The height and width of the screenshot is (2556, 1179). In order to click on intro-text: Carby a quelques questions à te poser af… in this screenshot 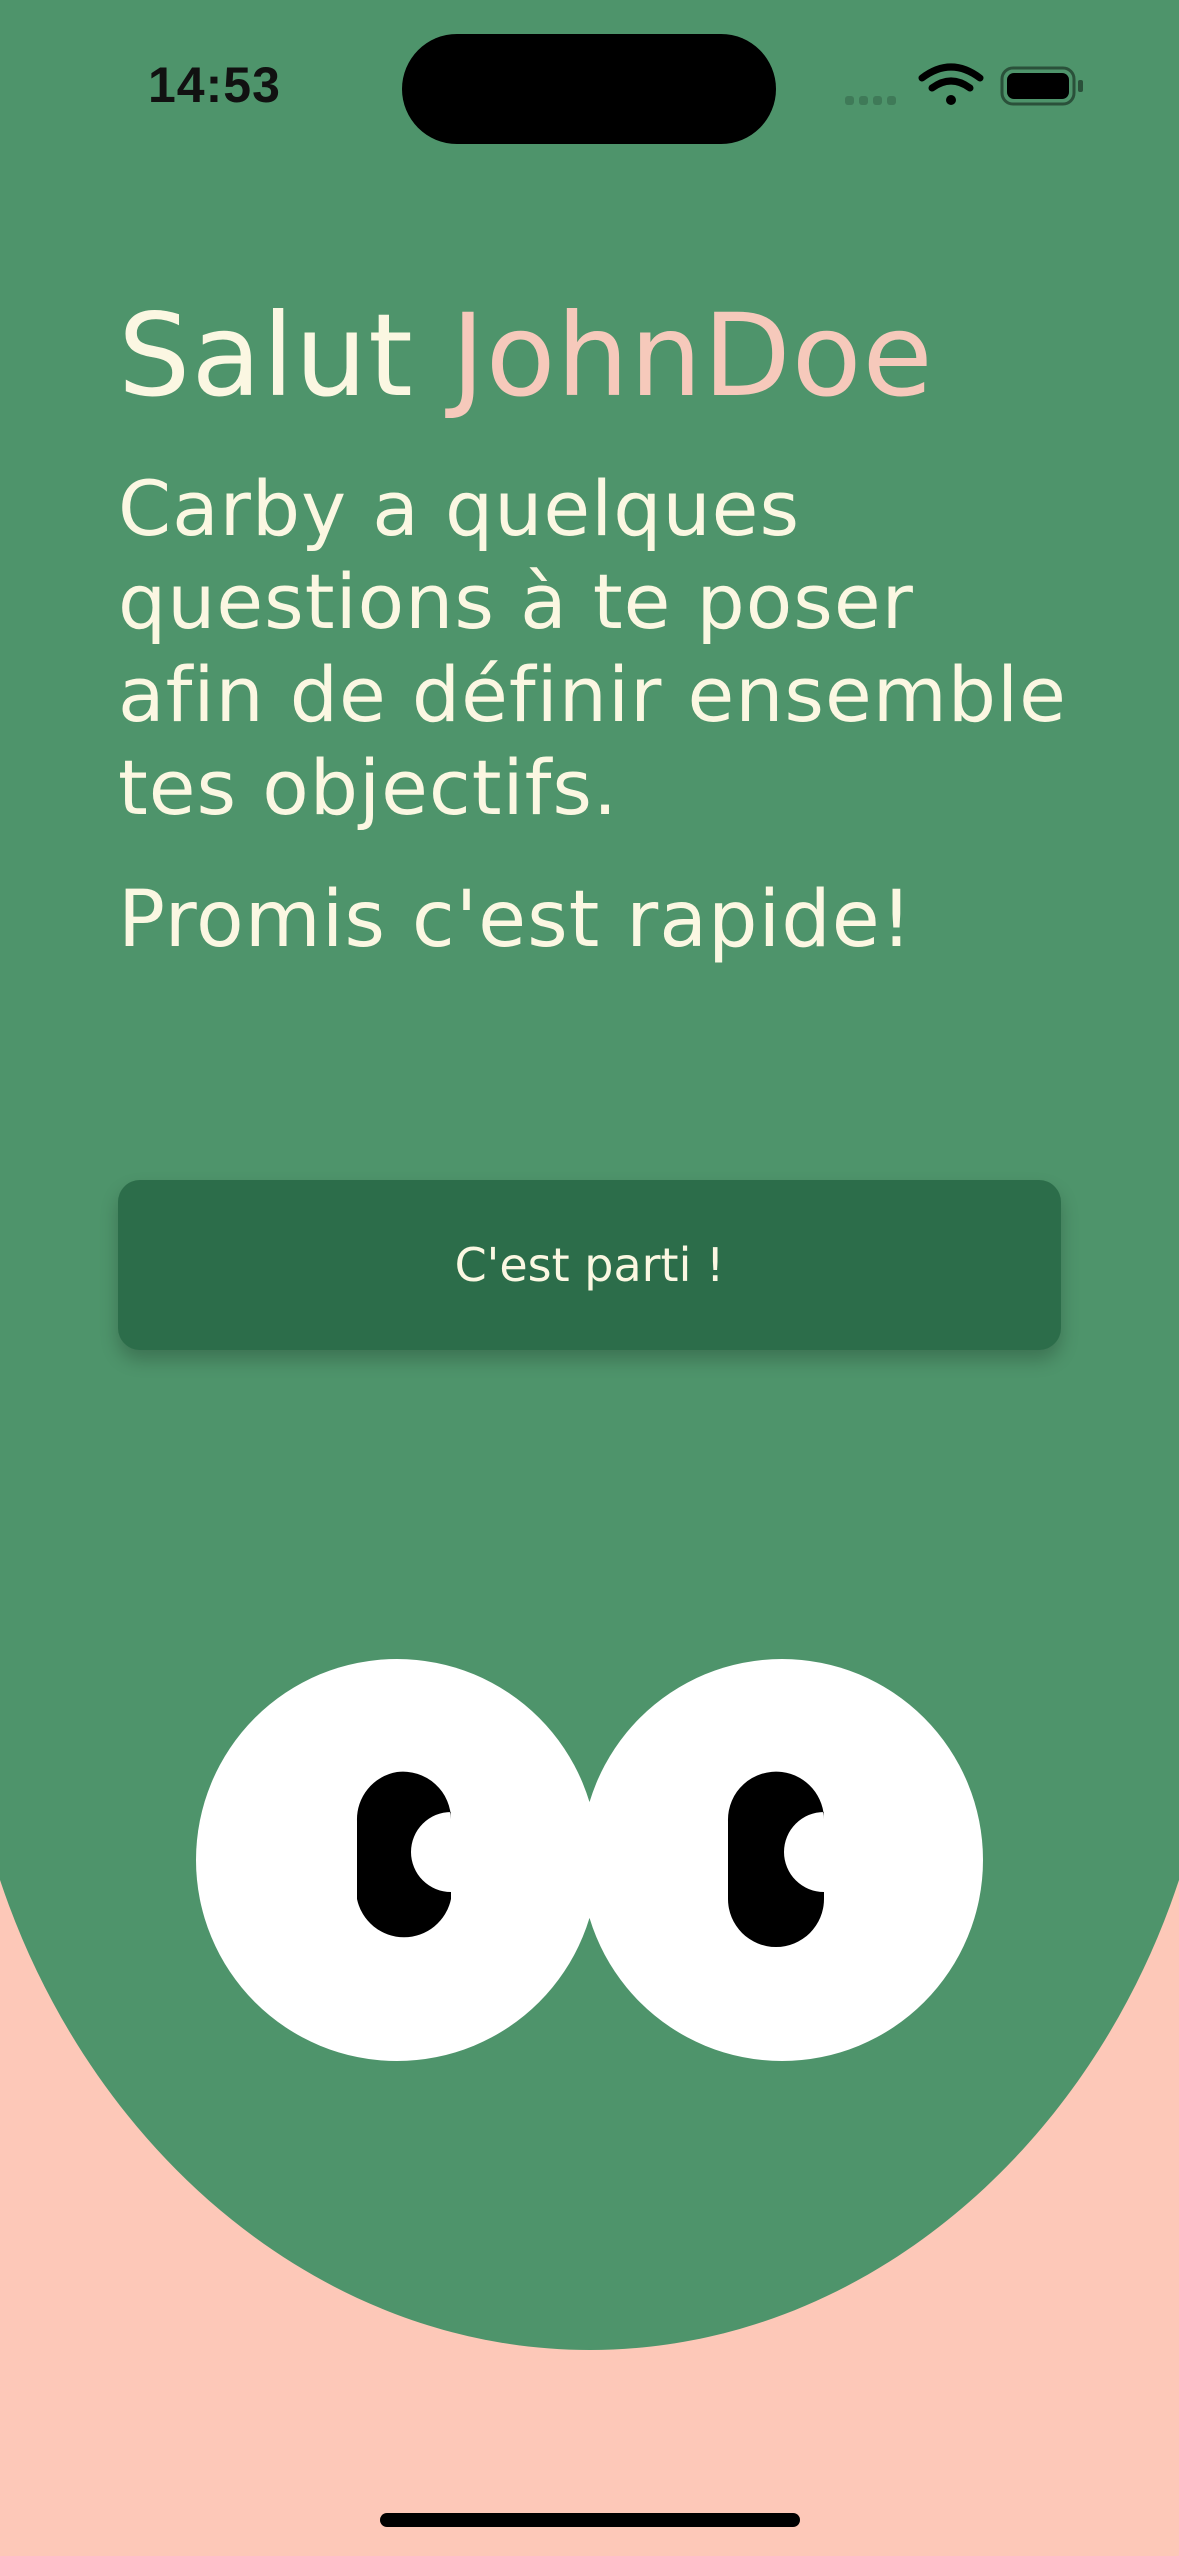, I will do `click(592, 648)`.